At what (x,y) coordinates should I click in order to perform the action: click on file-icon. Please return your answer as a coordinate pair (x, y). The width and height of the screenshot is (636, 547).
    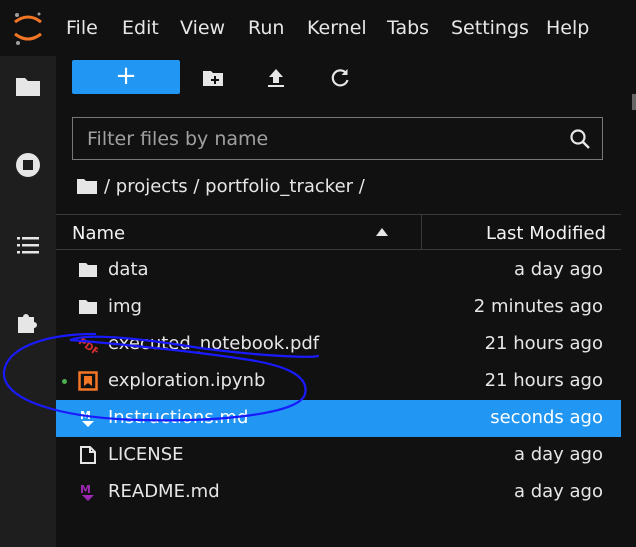
    Looking at the image, I should click on (88, 455).